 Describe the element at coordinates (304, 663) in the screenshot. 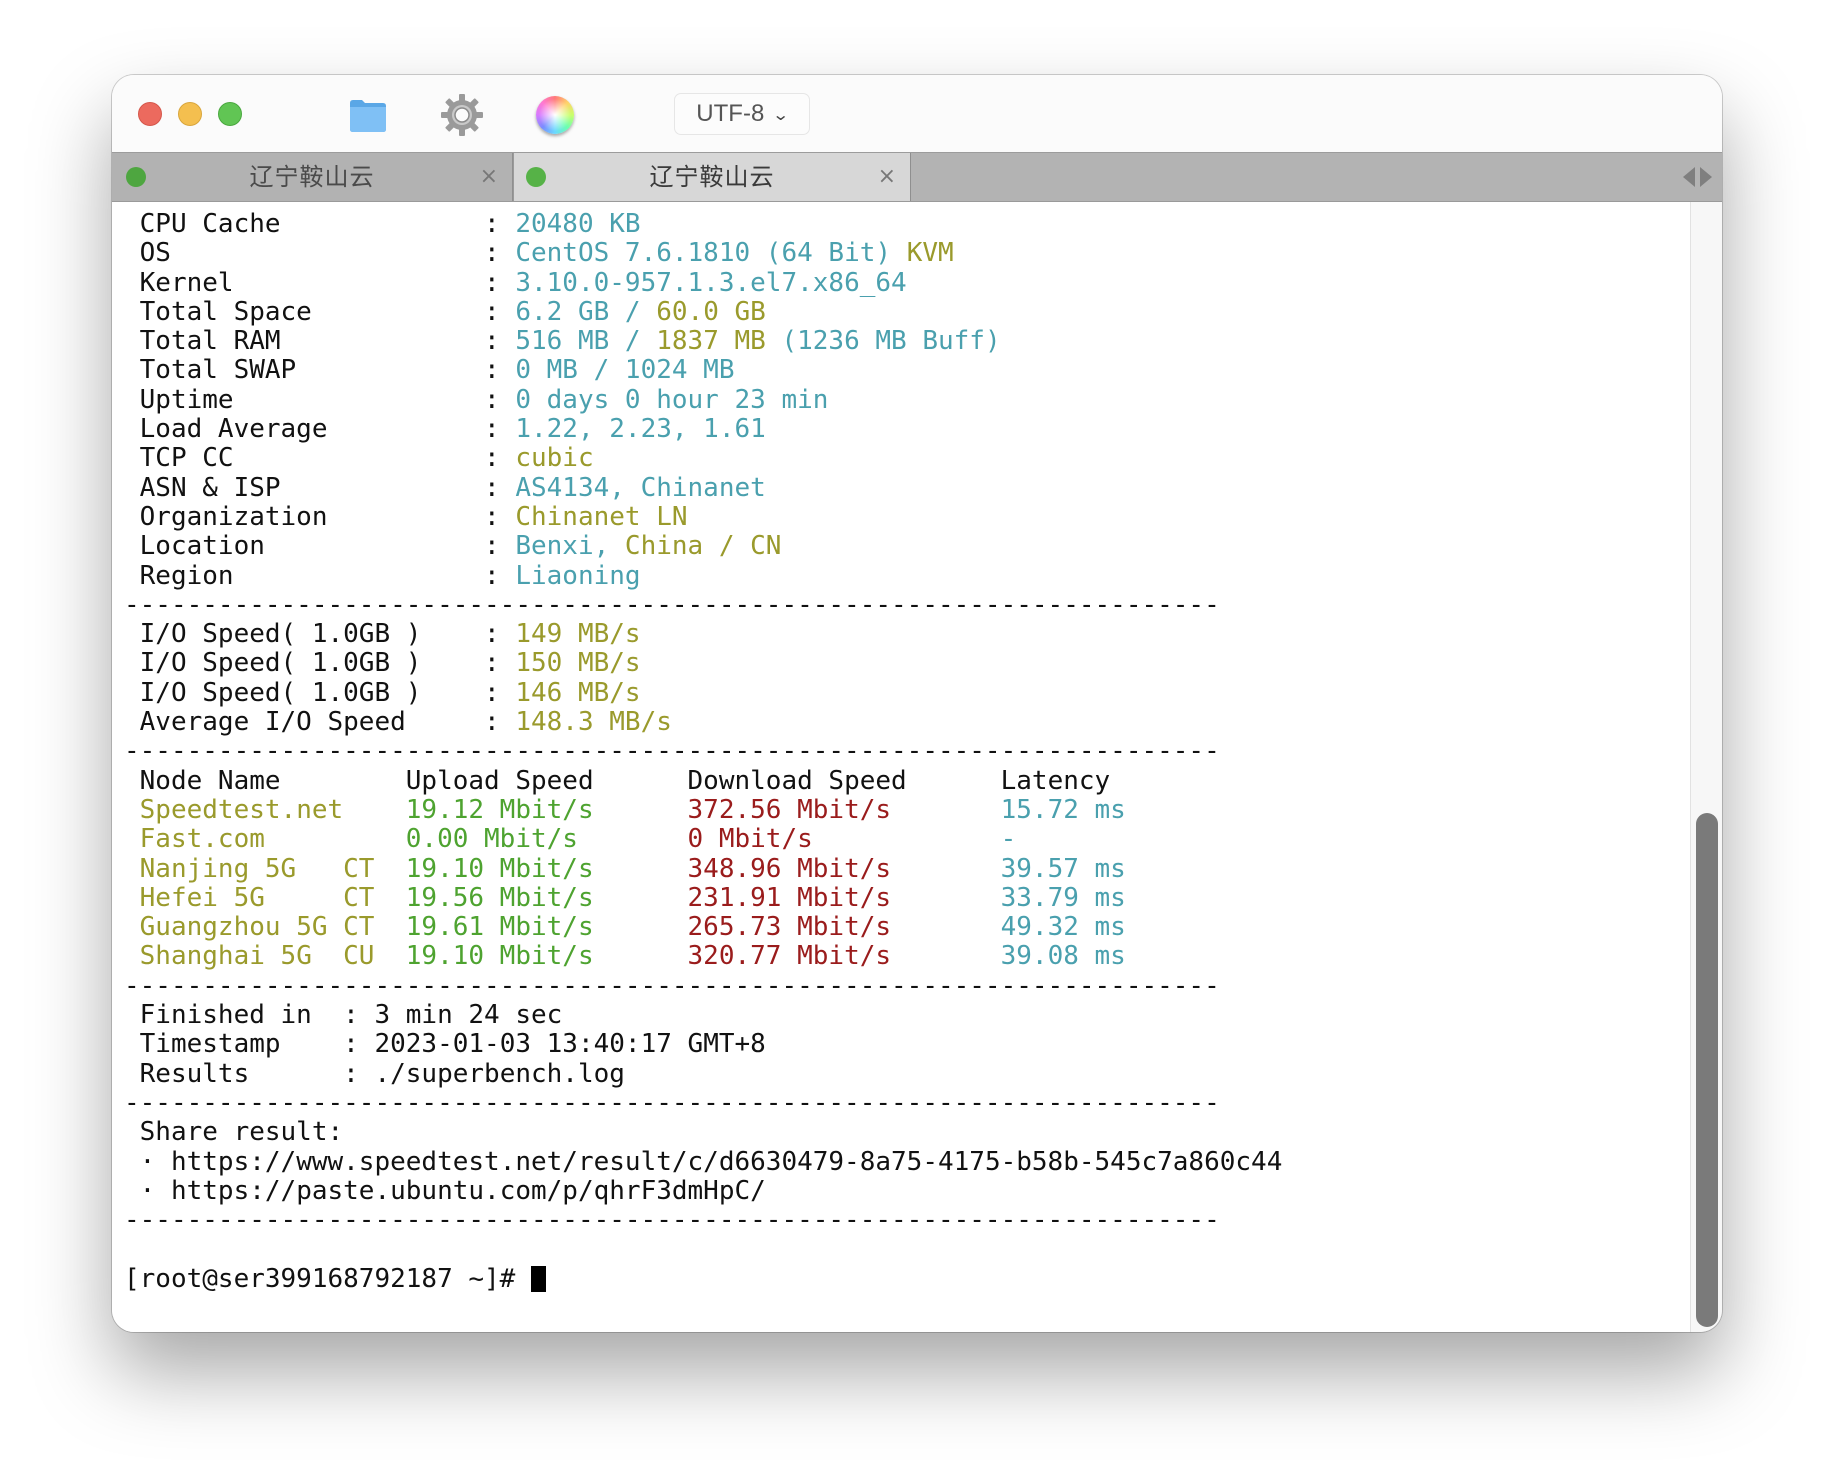

I see `io-label: I/O Speed( 1.0GB )` at that location.